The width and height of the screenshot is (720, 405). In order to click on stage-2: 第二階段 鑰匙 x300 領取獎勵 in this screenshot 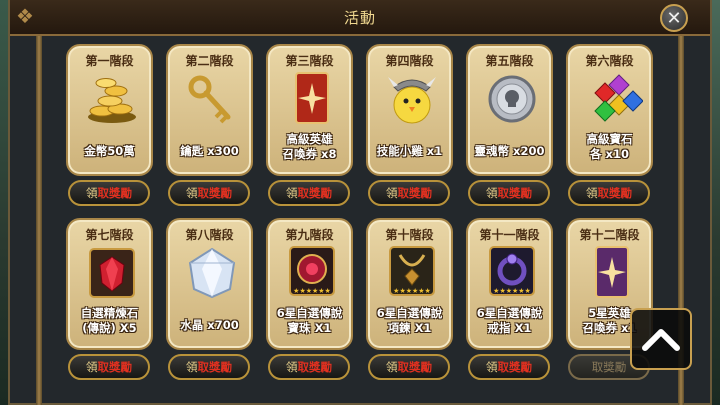, I will do `click(209, 125)`.